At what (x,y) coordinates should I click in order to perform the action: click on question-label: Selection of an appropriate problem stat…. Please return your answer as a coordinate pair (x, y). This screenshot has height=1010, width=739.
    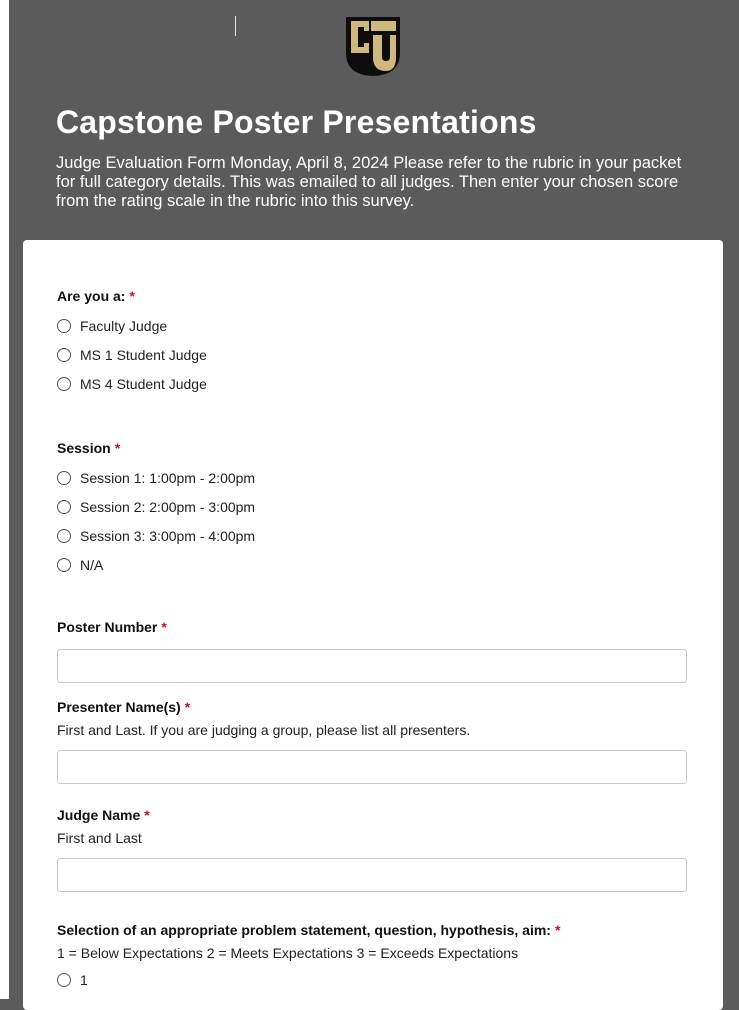
    Looking at the image, I should click on (377, 930).